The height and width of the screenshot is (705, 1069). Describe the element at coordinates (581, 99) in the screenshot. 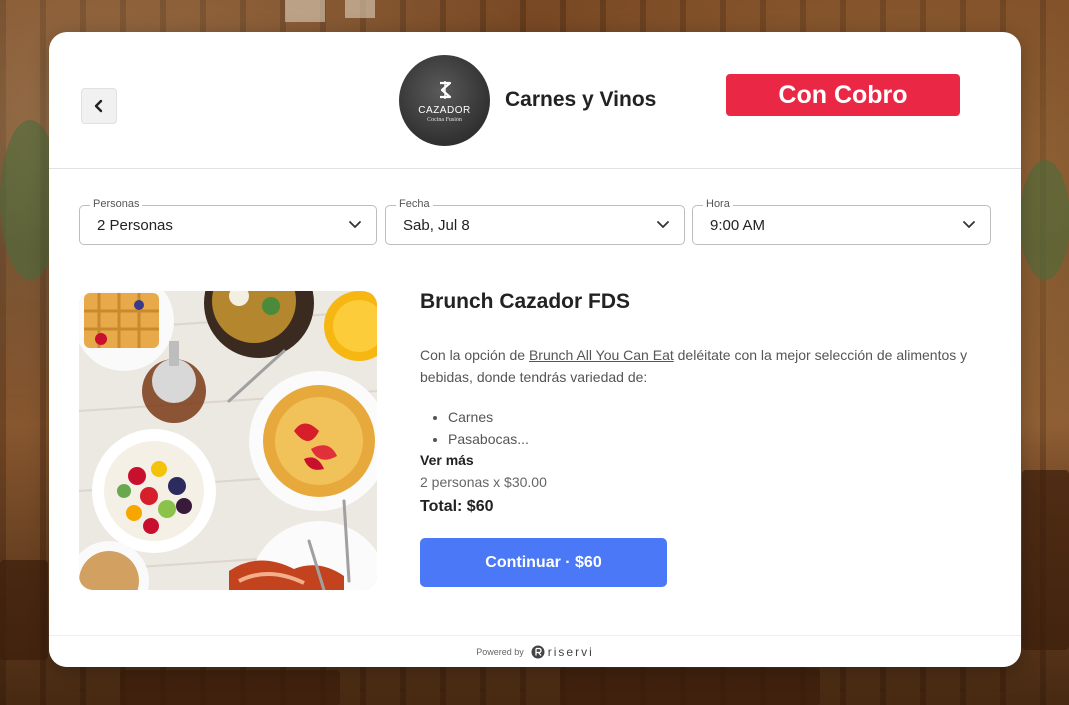

I see `restaurant-name: Carnes y Vinos` at that location.